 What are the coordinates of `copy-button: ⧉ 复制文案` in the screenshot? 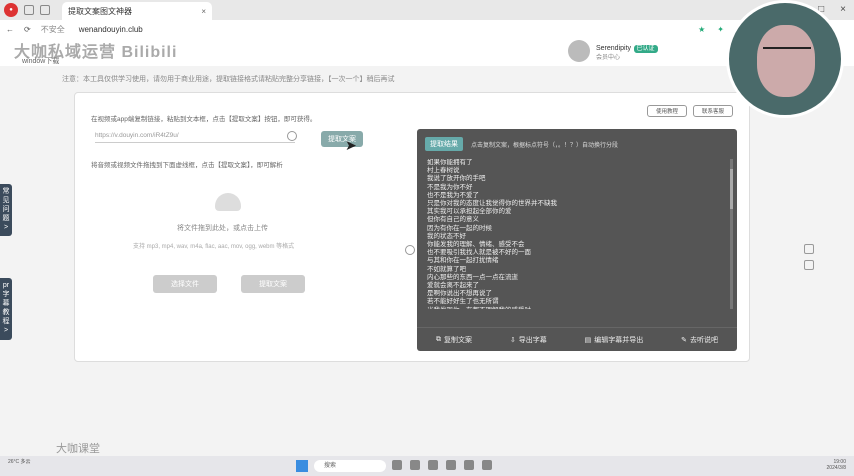 It's located at (454, 340).